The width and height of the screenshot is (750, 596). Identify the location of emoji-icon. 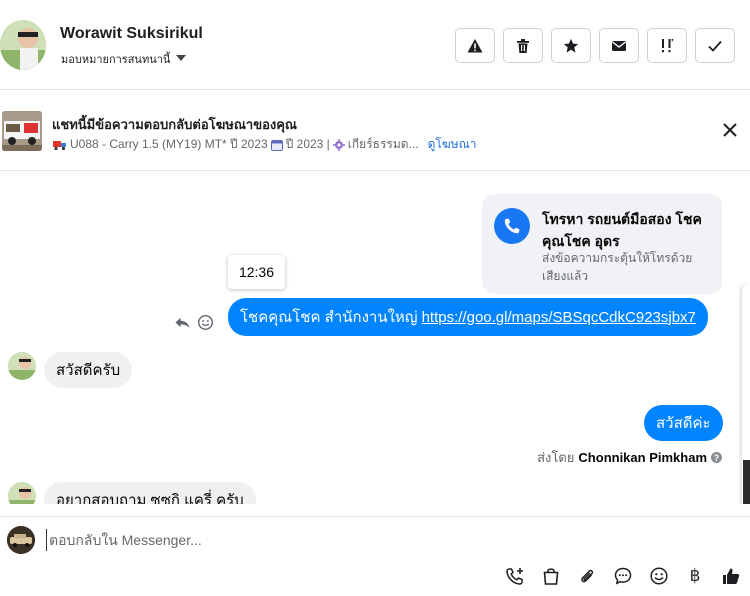
(659, 576).